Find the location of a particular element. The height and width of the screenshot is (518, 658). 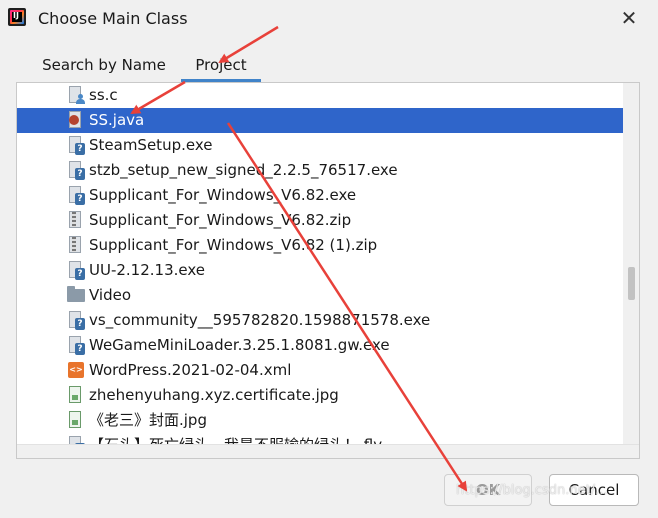

list-item: SS.java is located at coordinates (320, 120).